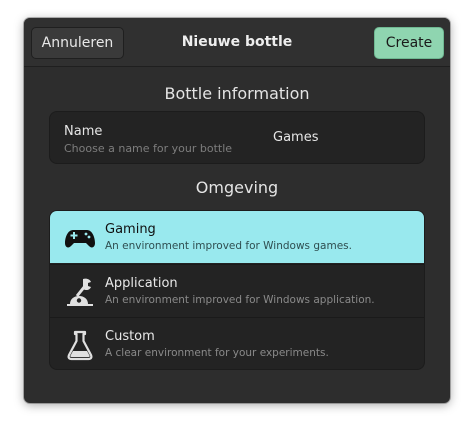 The image size is (474, 430). Describe the element at coordinates (148, 148) in the screenshot. I see `name-hint: Choose a name for your bottle` at that location.